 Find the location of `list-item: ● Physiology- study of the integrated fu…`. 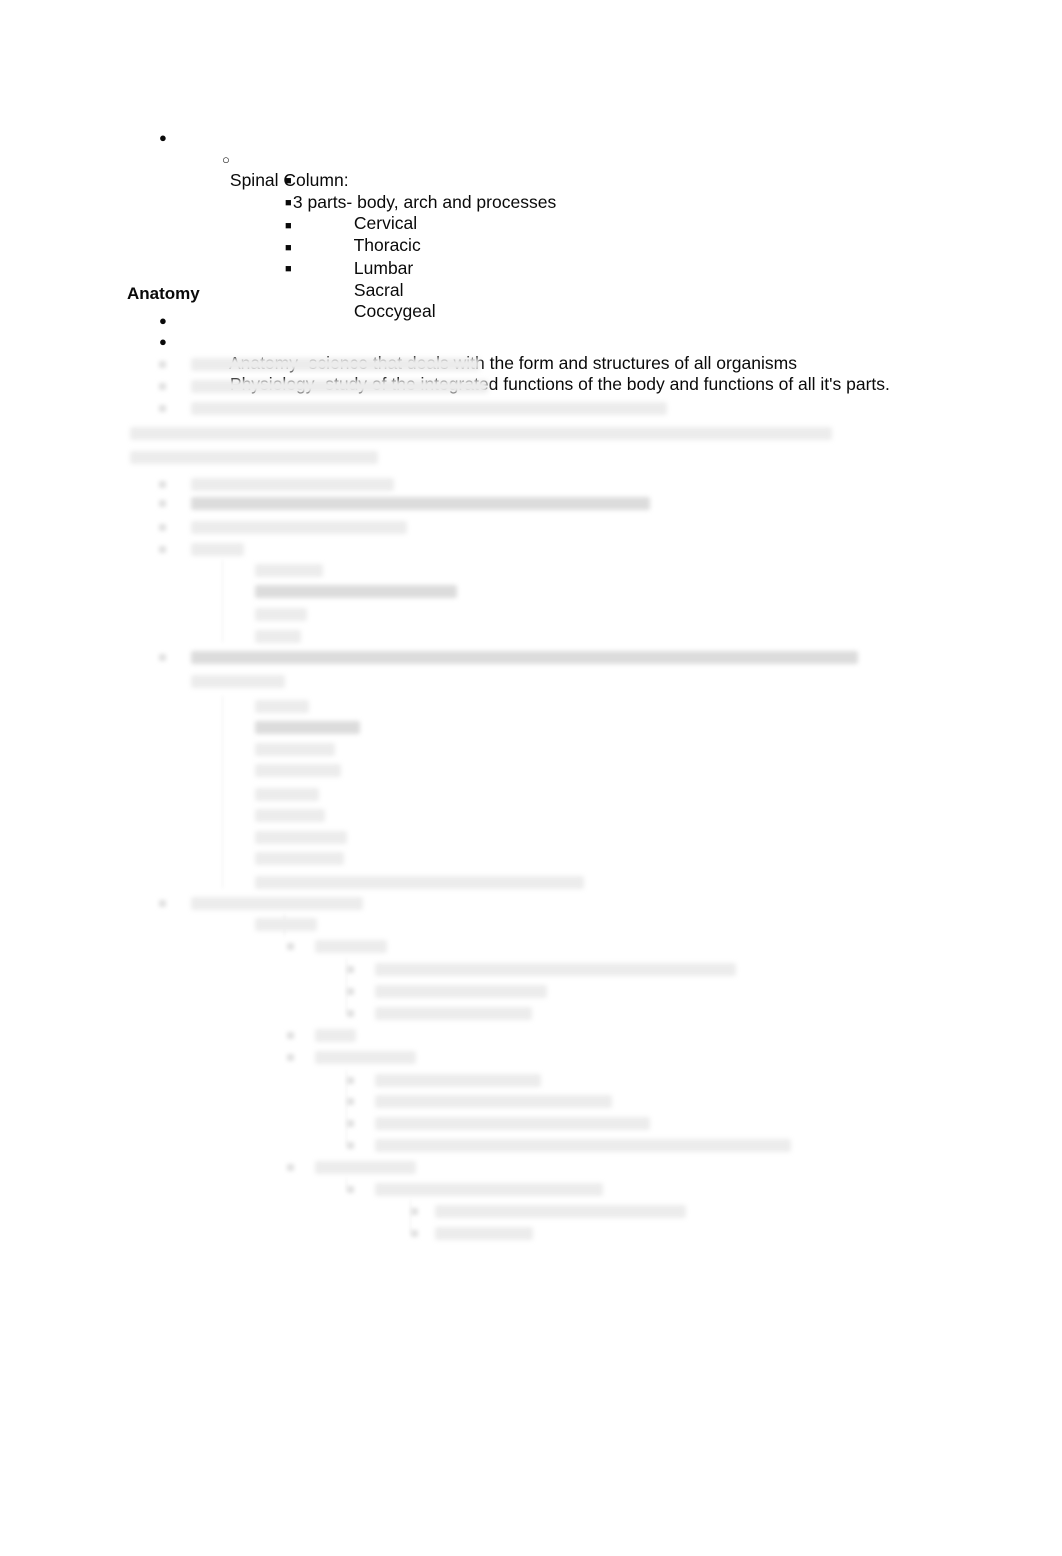

list-item: ● Physiology- study of the integrated fu… is located at coordinates (524, 374).